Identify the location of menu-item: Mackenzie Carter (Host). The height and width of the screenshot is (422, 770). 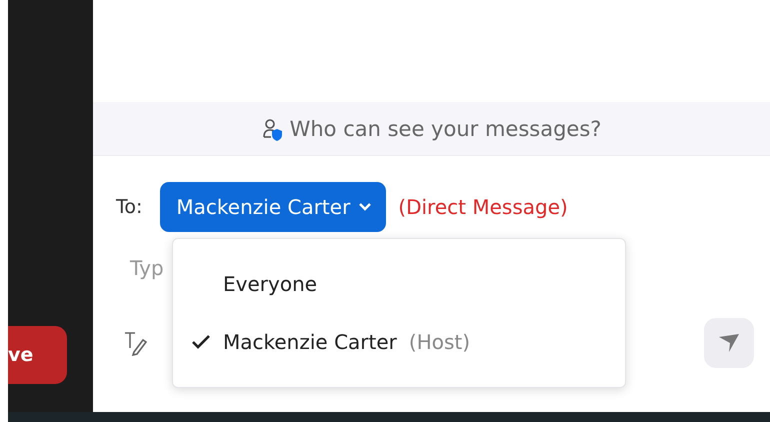
(399, 342).